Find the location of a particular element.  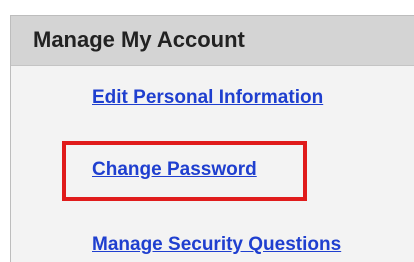

edit-personal-information-link: Edit Personal Information is located at coordinates (207, 98).